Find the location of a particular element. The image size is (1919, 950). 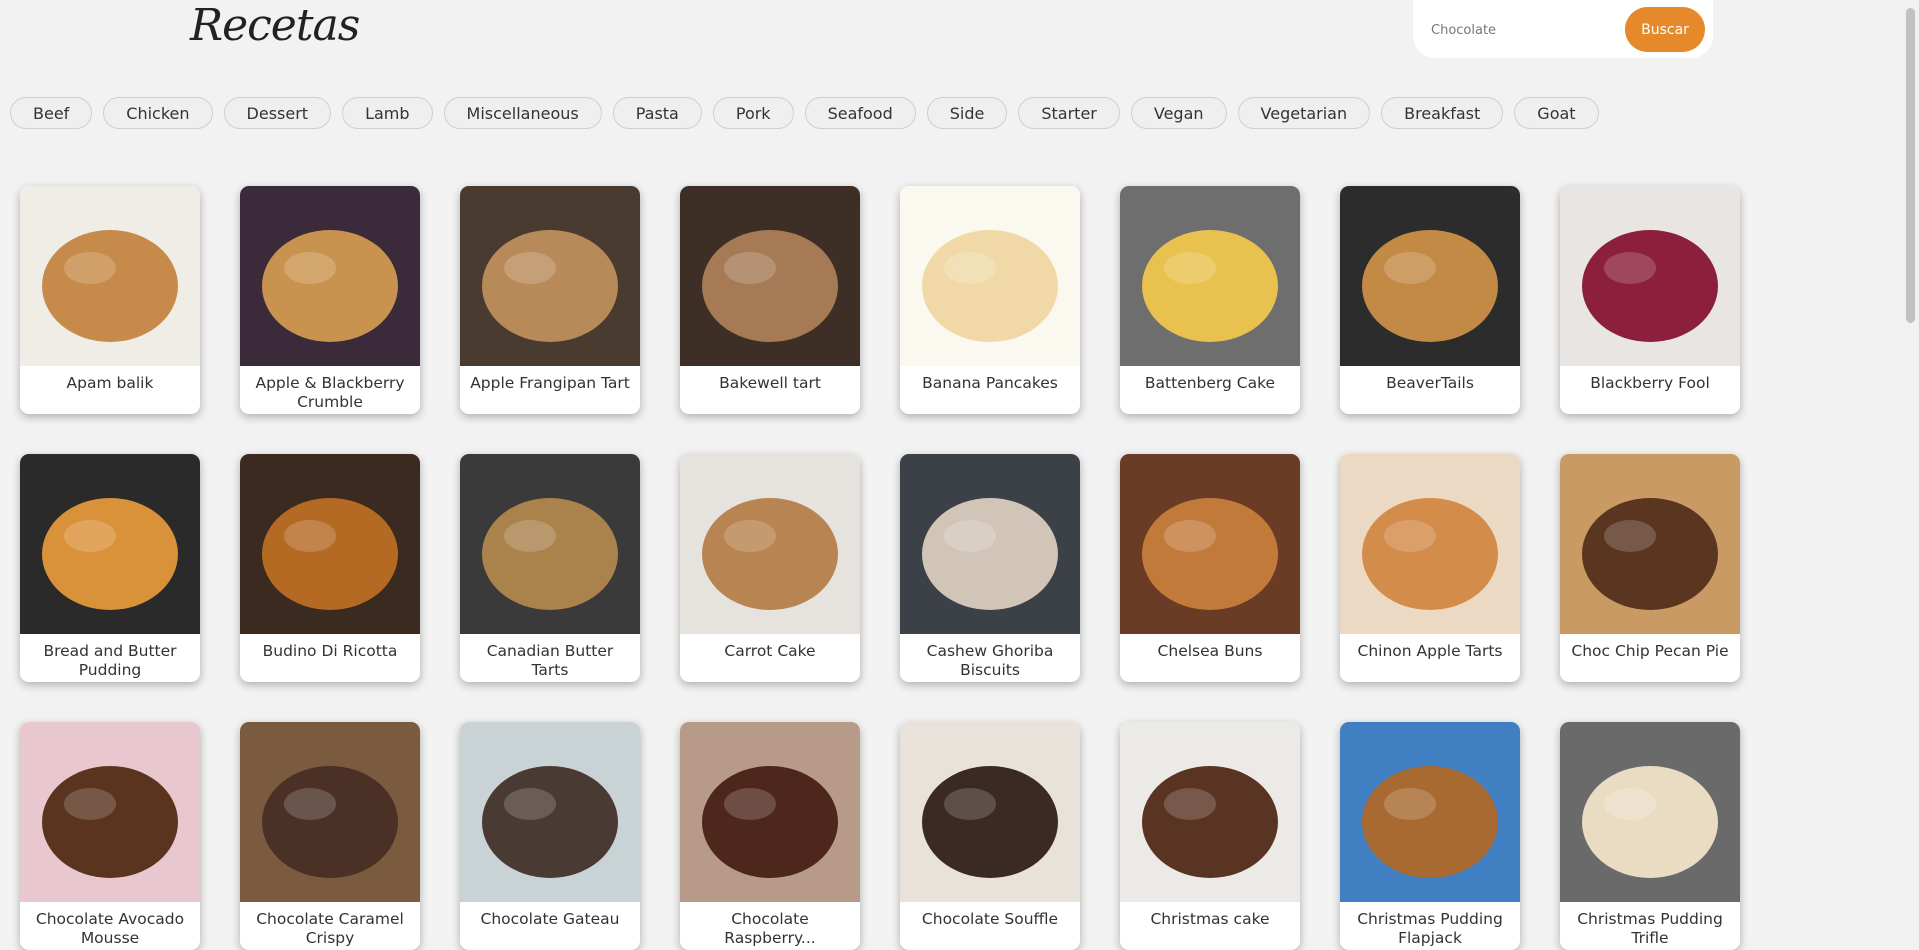

recipe-card: Bakewell tart is located at coordinates (770, 300).